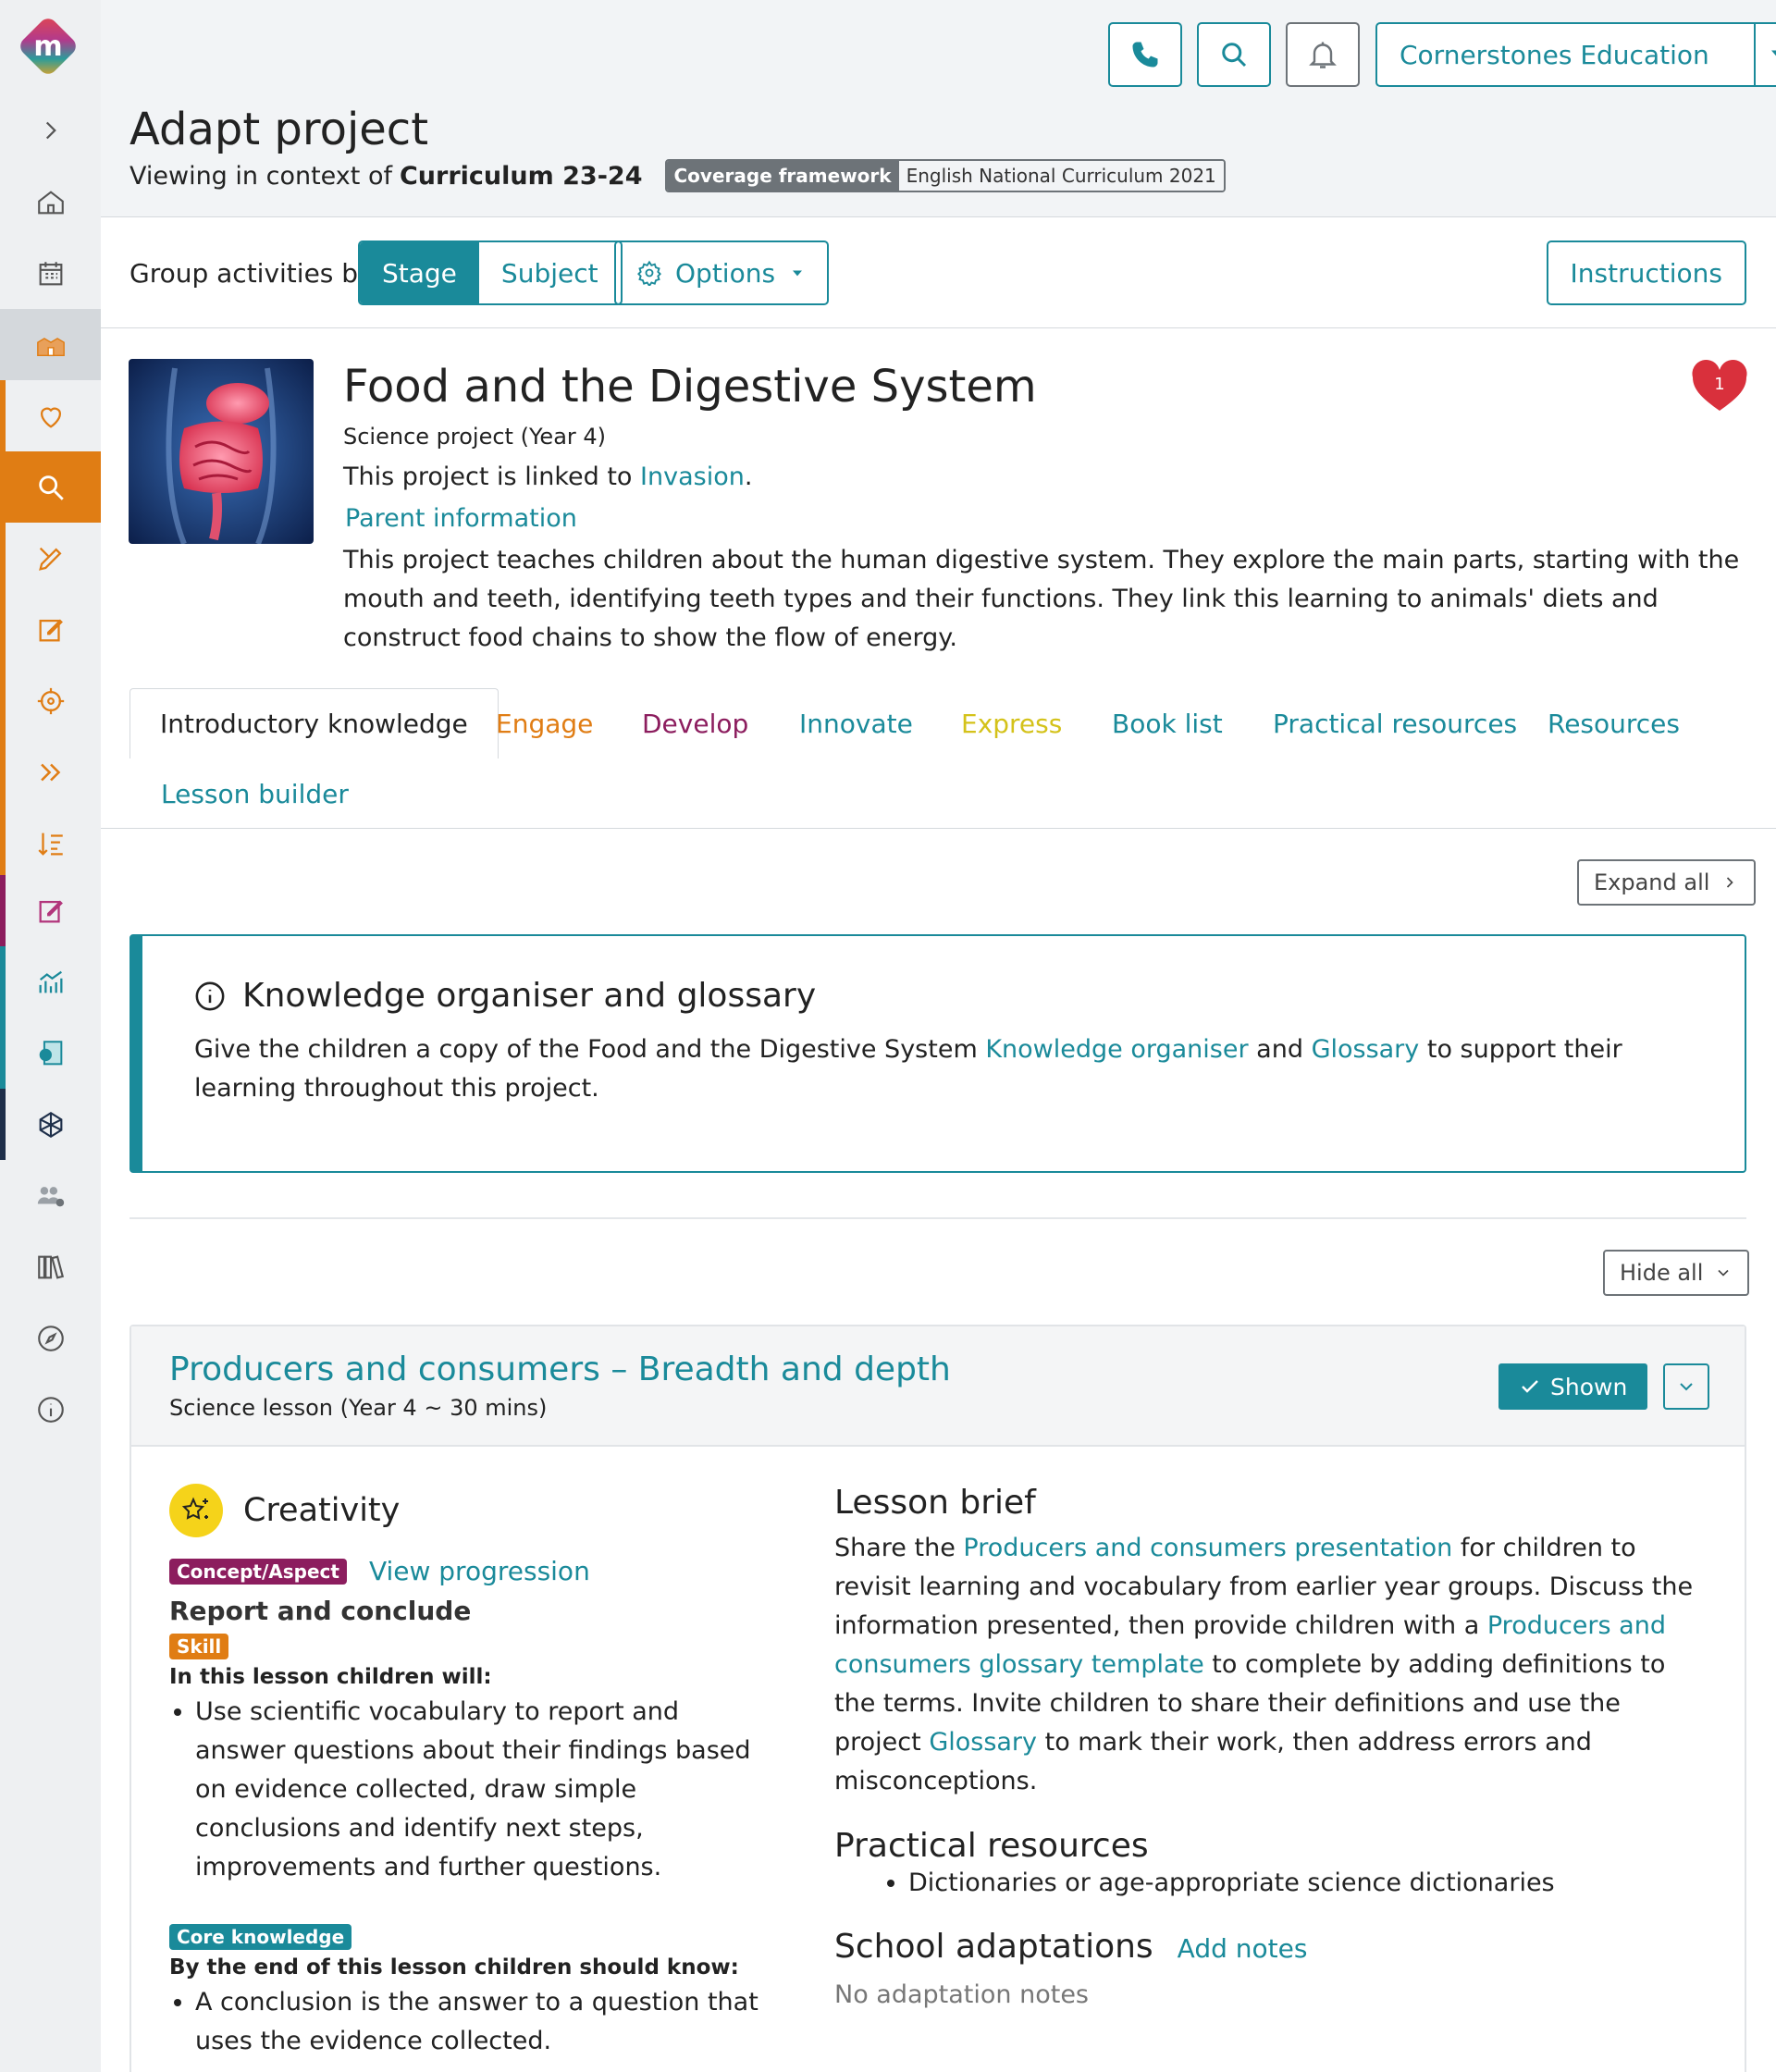  What do you see at coordinates (51, 1053) in the screenshot?
I see `location-document-icon` at bounding box center [51, 1053].